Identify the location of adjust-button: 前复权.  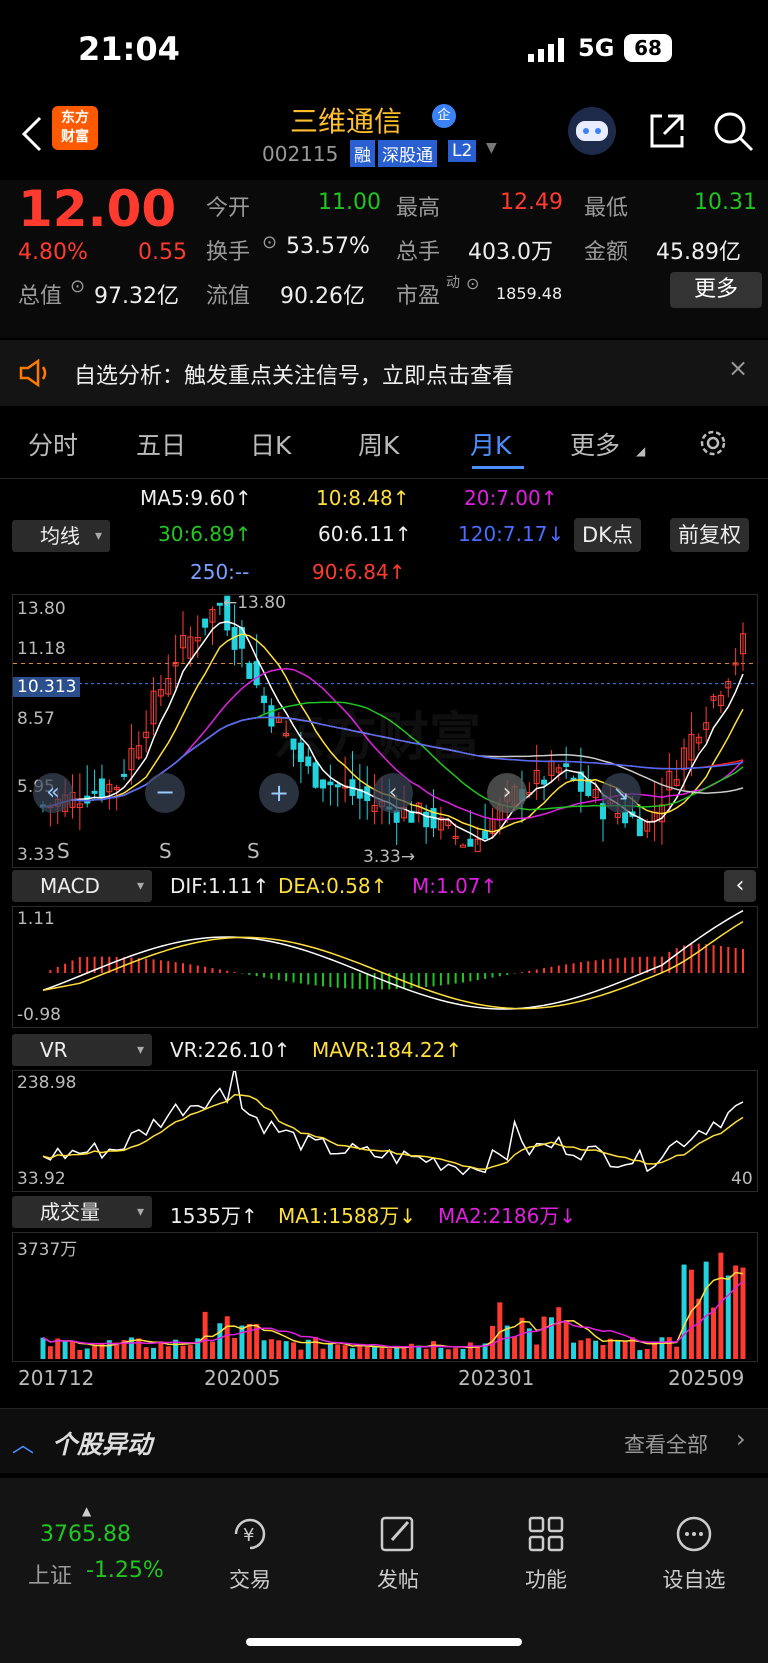
(709, 535).